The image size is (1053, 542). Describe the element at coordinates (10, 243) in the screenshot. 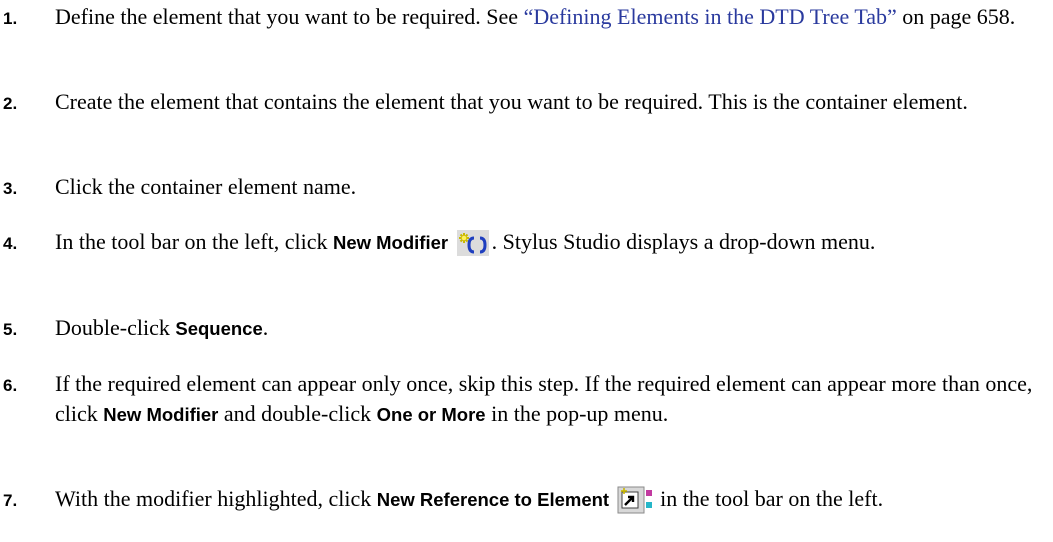

I see `step-number: 4.` at that location.